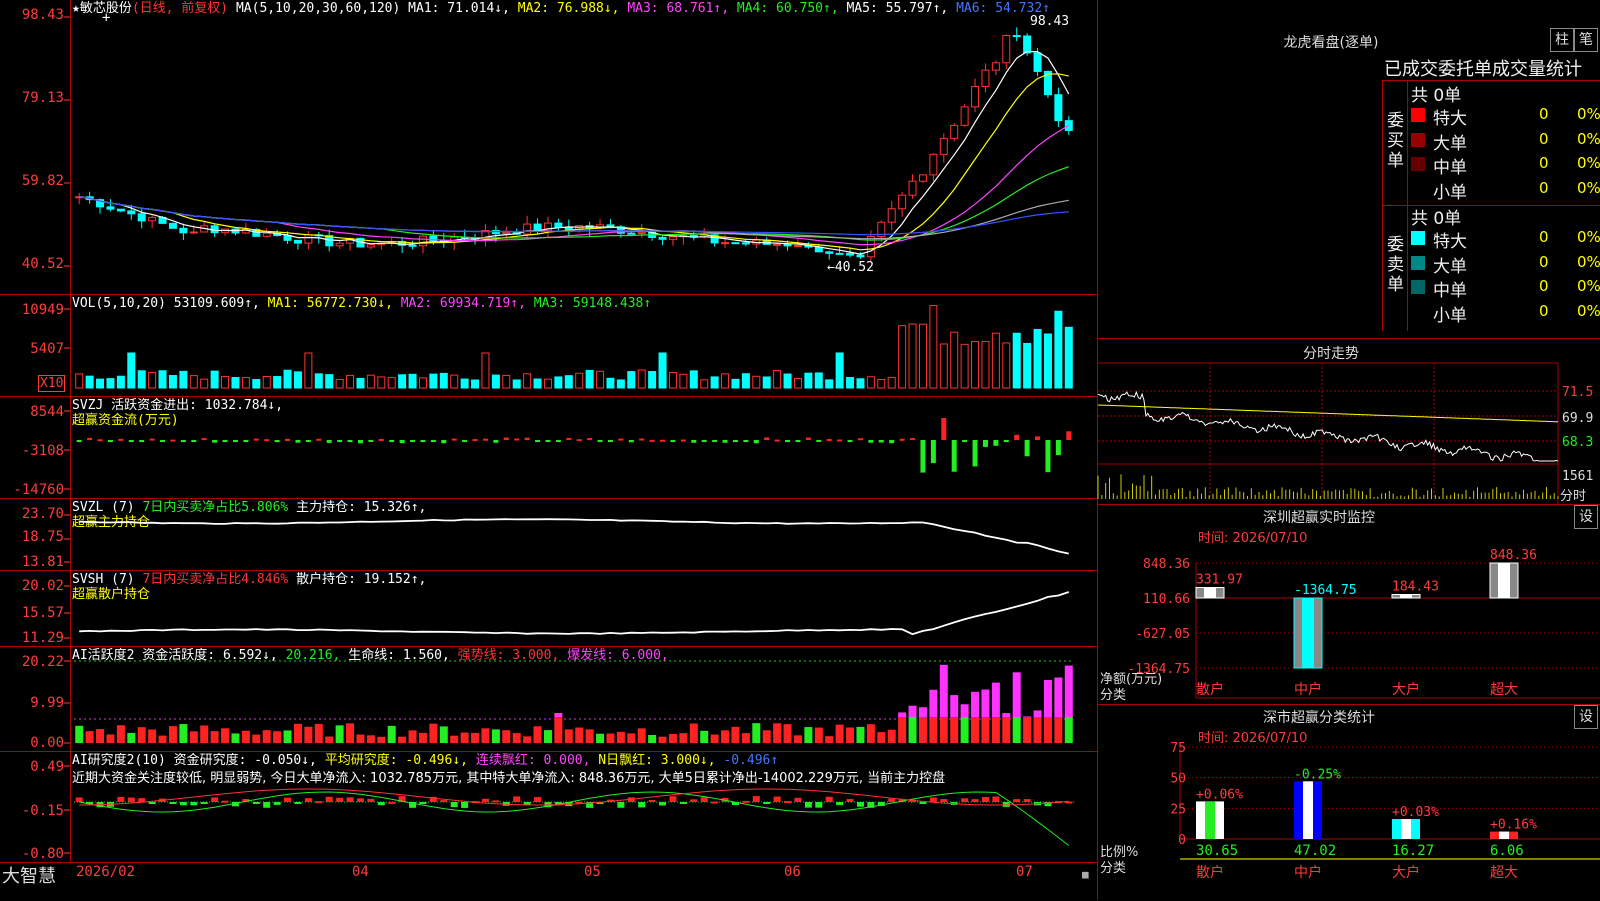  What do you see at coordinates (1450, 168) in the screenshot?
I see `order-type: 中单` at bounding box center [1450, 168].